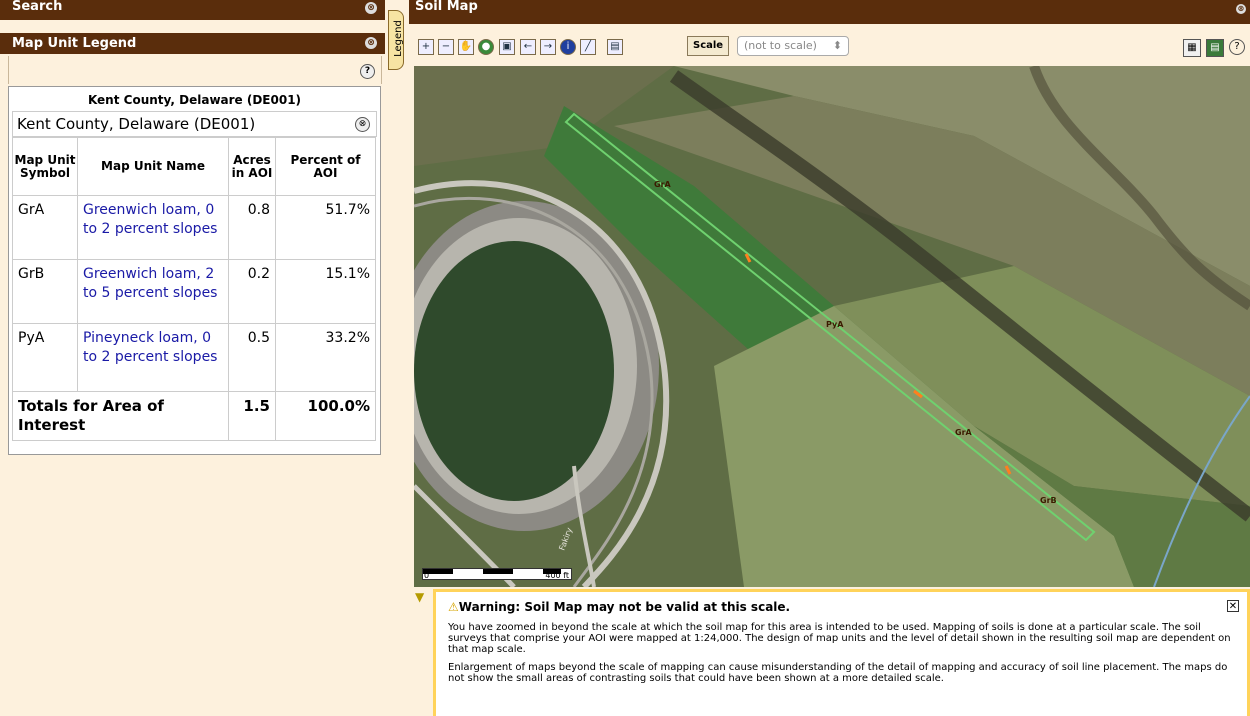  I want to click on close-icon: ✕, so click(1233, 606).